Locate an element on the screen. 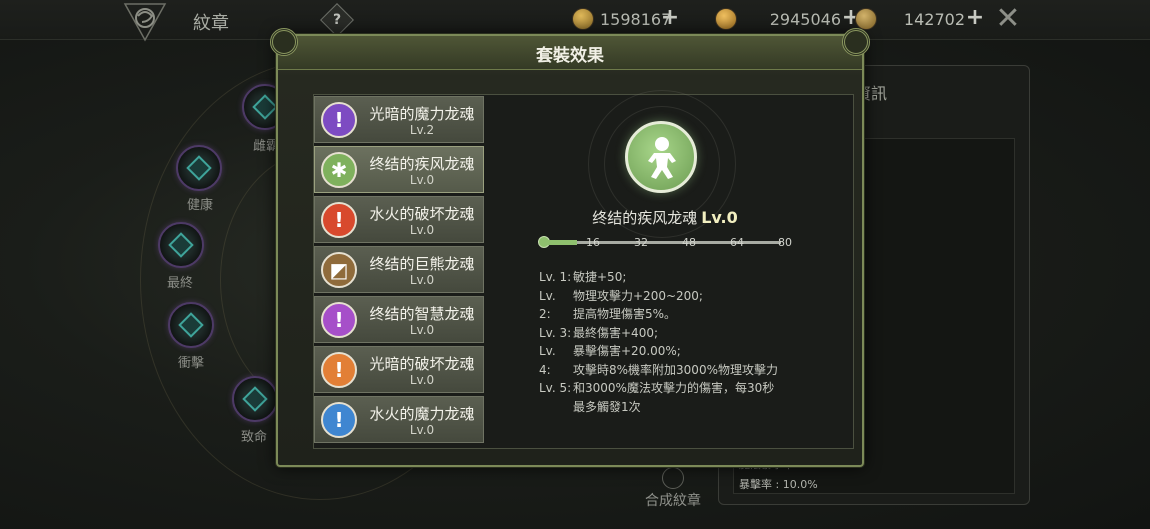 This screenshot has width=1150, height=529. emblem-slot-label: 健康 is located at coordinates (199, 205).